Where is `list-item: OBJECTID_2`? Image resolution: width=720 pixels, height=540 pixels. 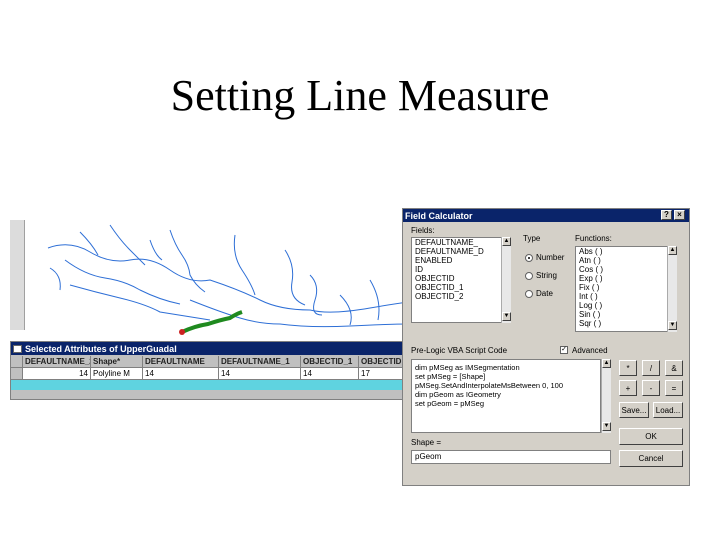 list-item: OBJECTID_2 is located at coordinates (456, 296).